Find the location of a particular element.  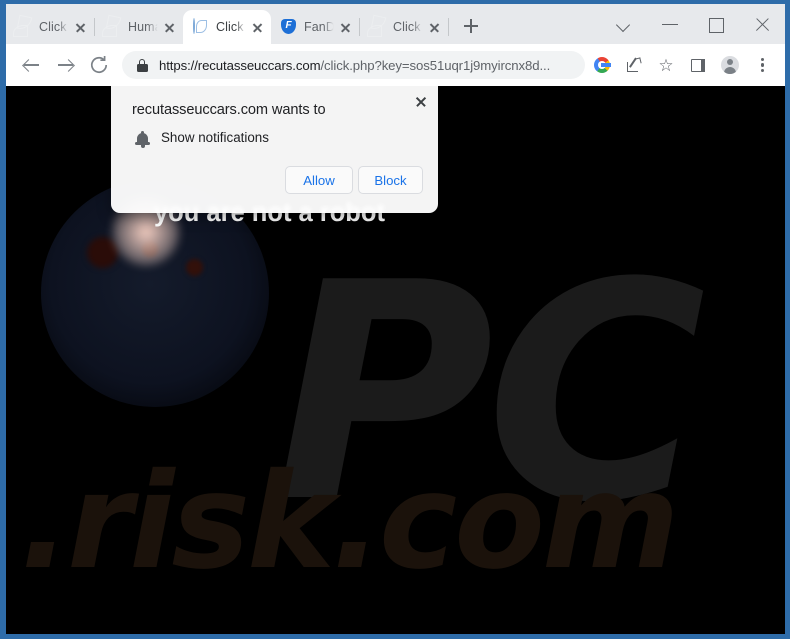

tab-strip: Click A Humar Click " F FanDu is located at coordinates (395, 24).